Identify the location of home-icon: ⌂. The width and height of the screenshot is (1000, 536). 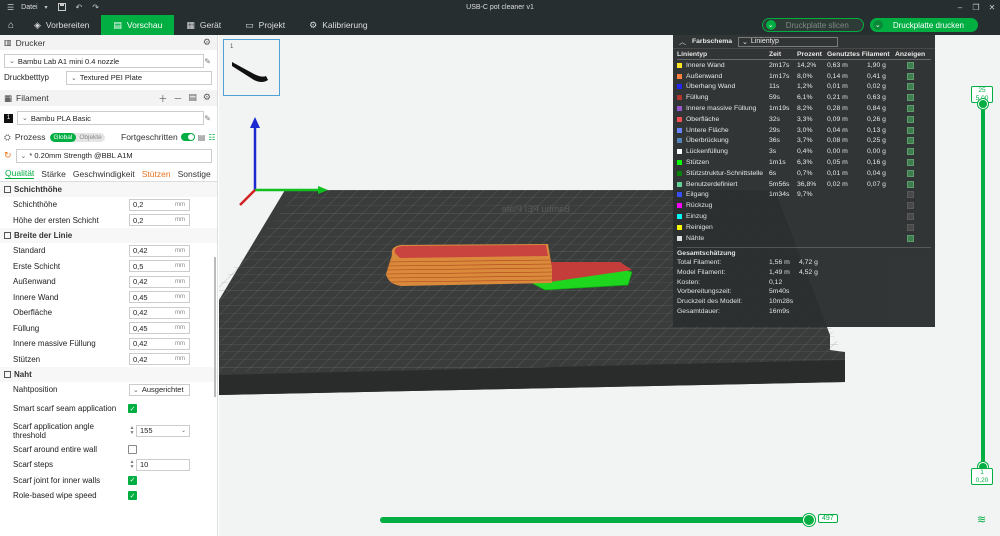
(11, 25).